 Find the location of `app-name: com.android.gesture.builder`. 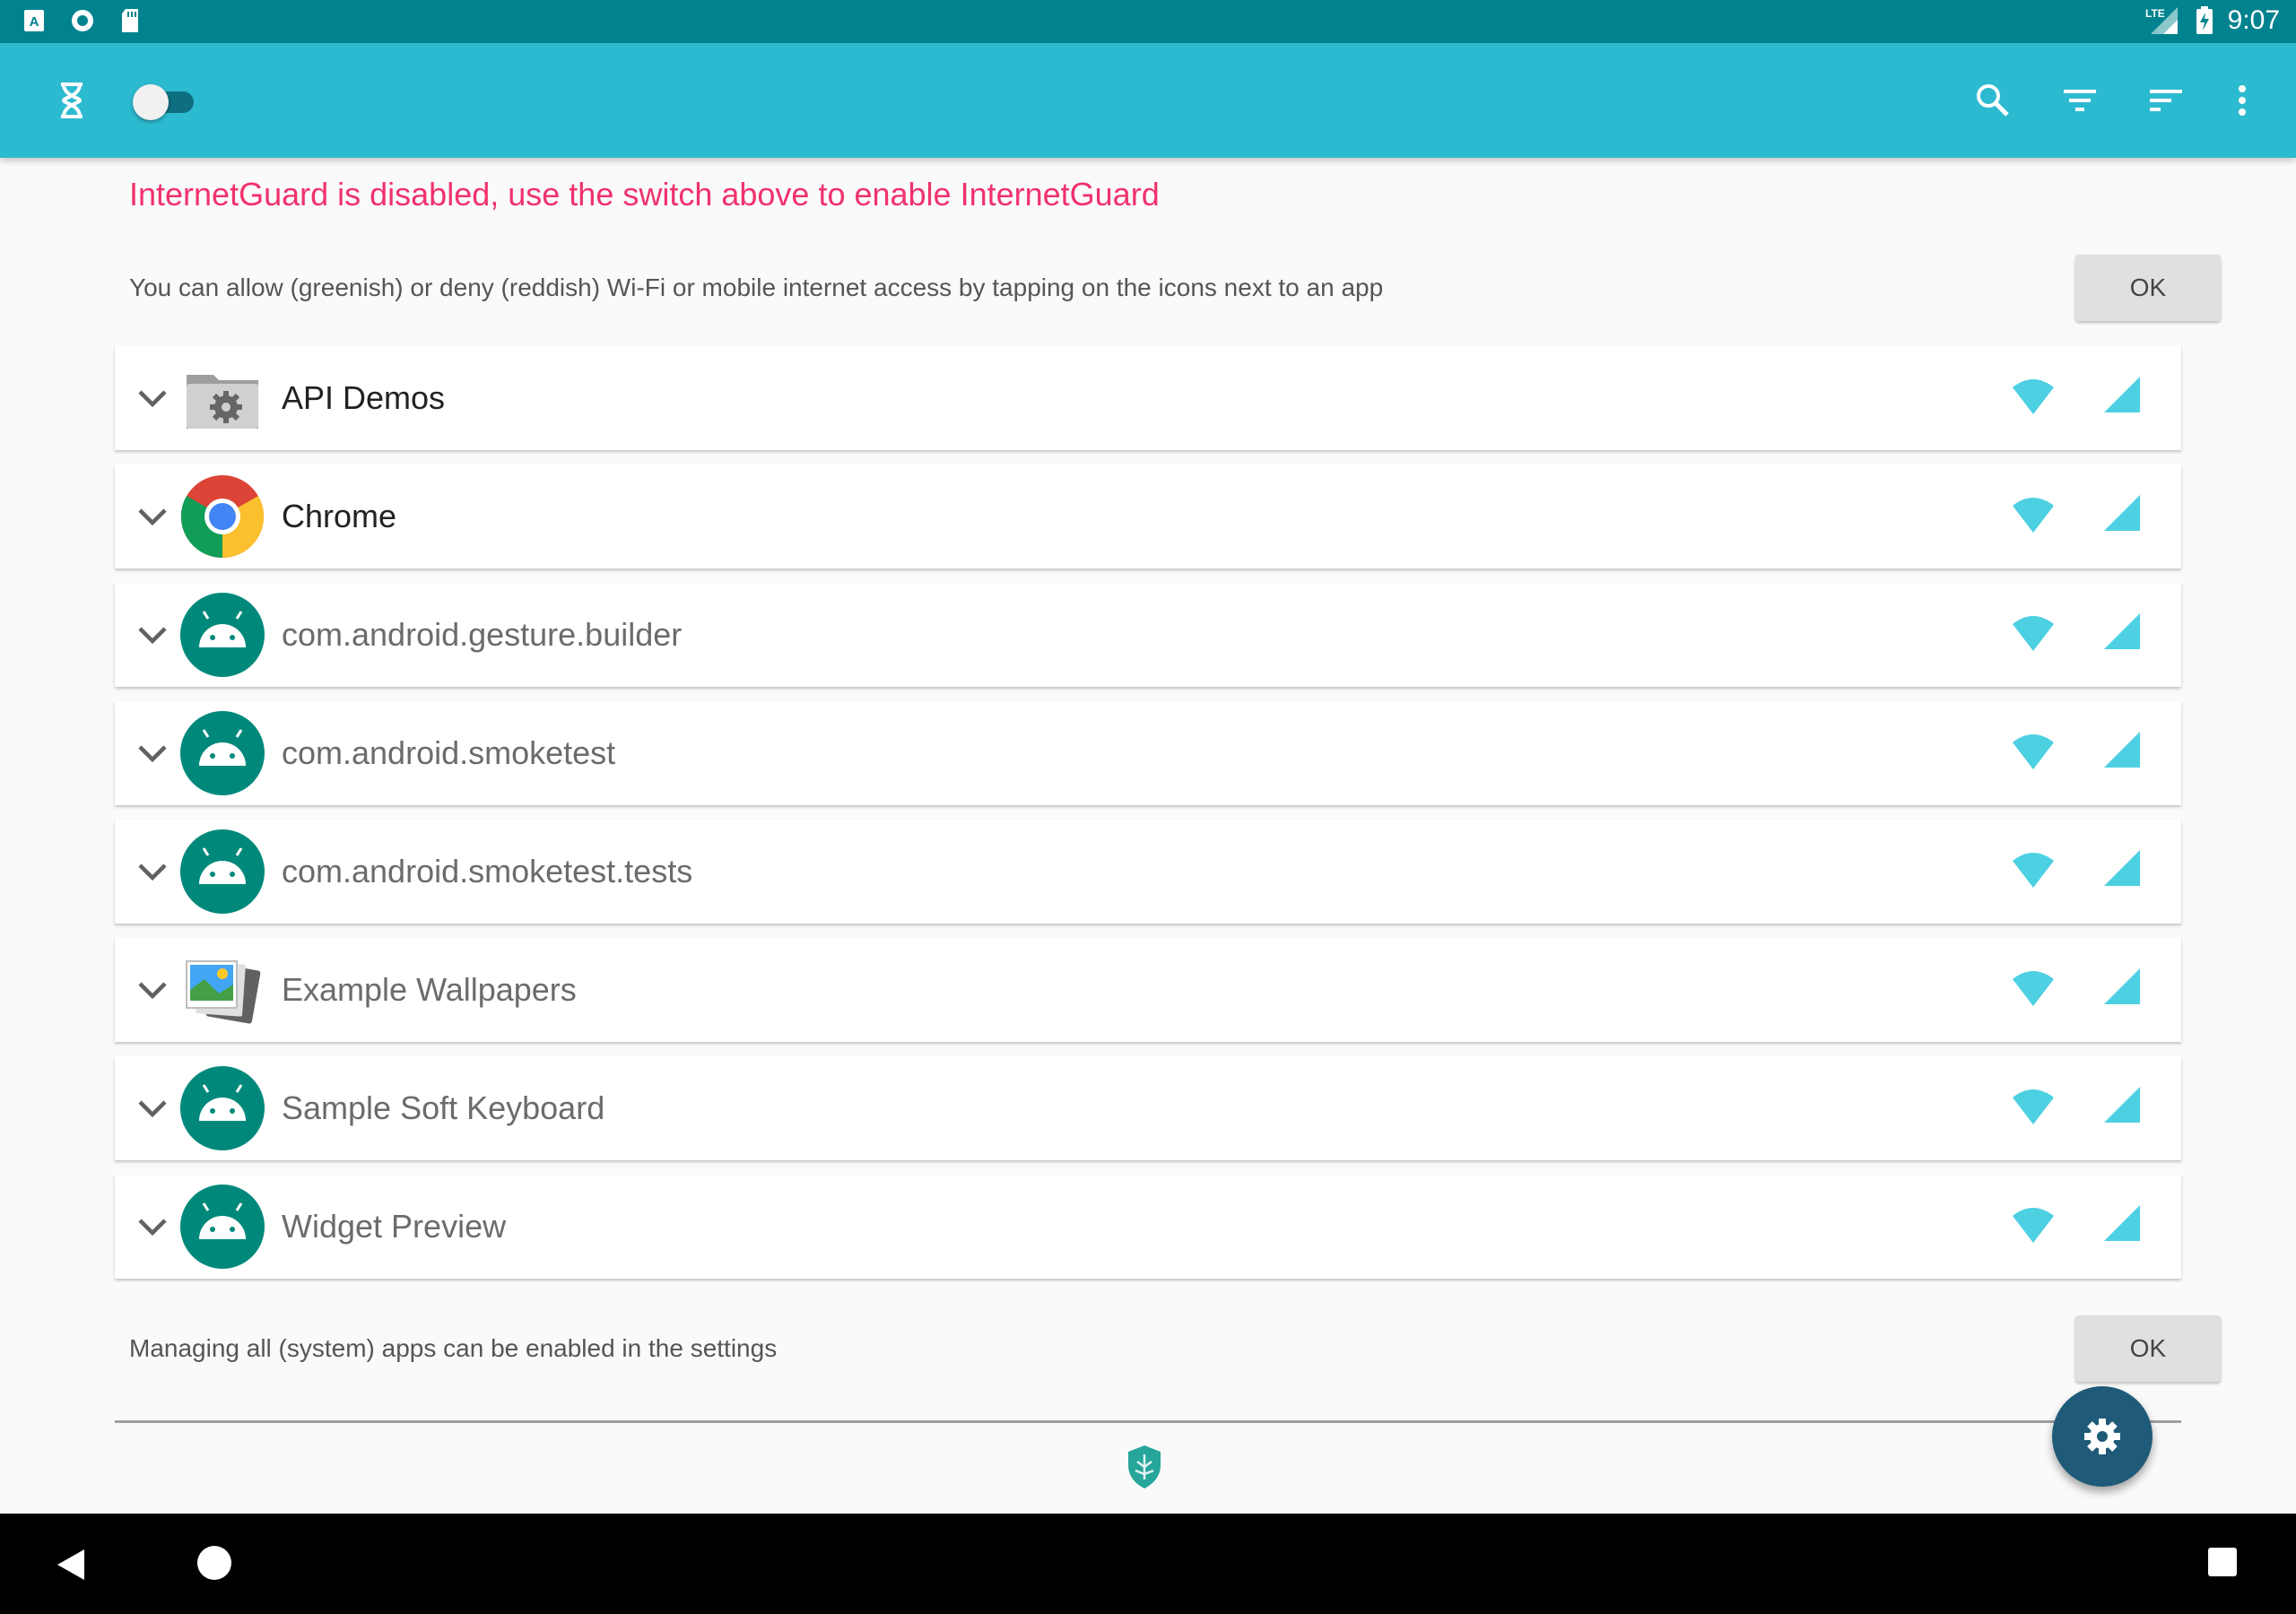

app-name: com.android.gesture.builder is located at coordinates (482, 634).